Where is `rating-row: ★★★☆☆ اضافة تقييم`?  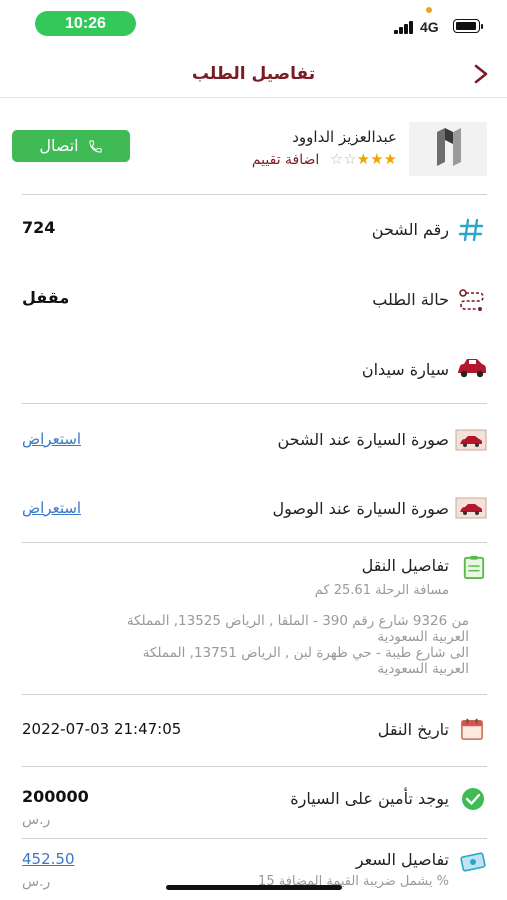
rating-row: ★★★☆☆ اضافة تقييم is located at coordinates (324, 159).